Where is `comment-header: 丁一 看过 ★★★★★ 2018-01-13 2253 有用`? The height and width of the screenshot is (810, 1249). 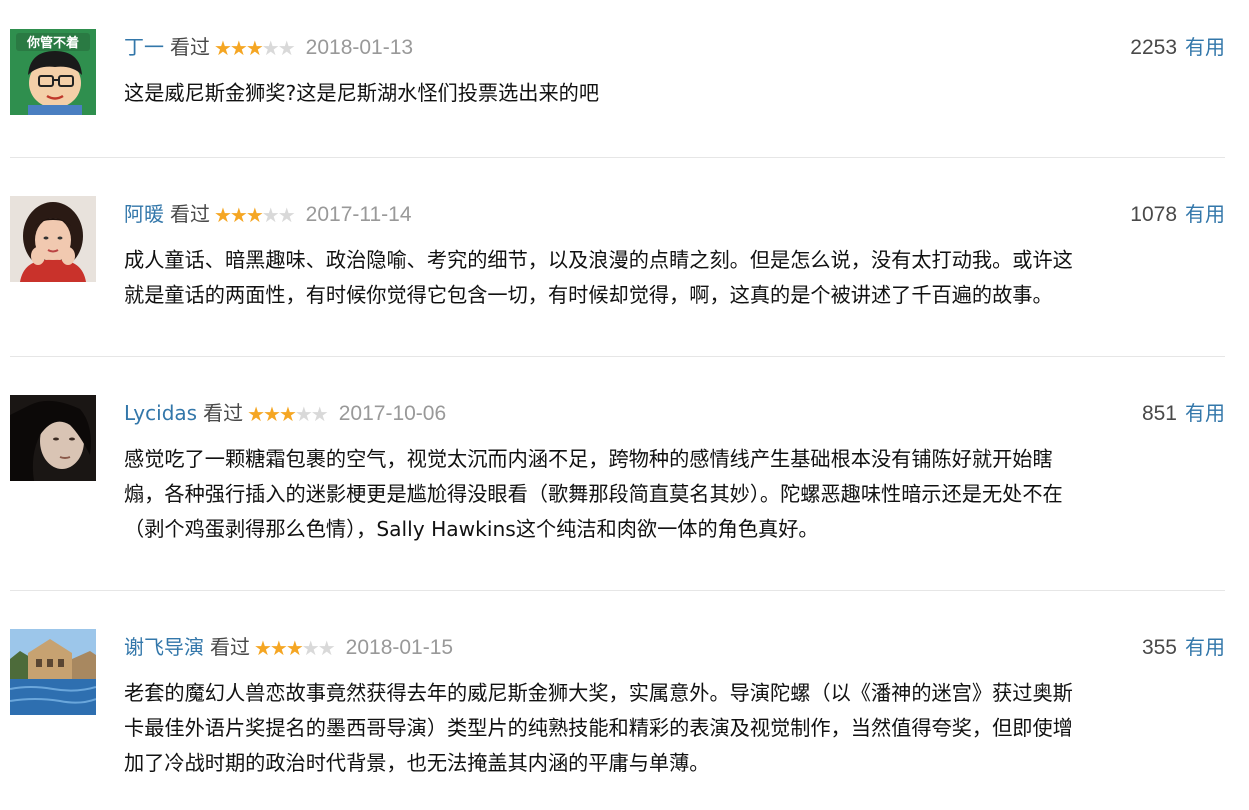 comment-header: 丁一 看过 ★★★★★ 2018-01-13 2253 有用 is located at coordinates (674, 47).